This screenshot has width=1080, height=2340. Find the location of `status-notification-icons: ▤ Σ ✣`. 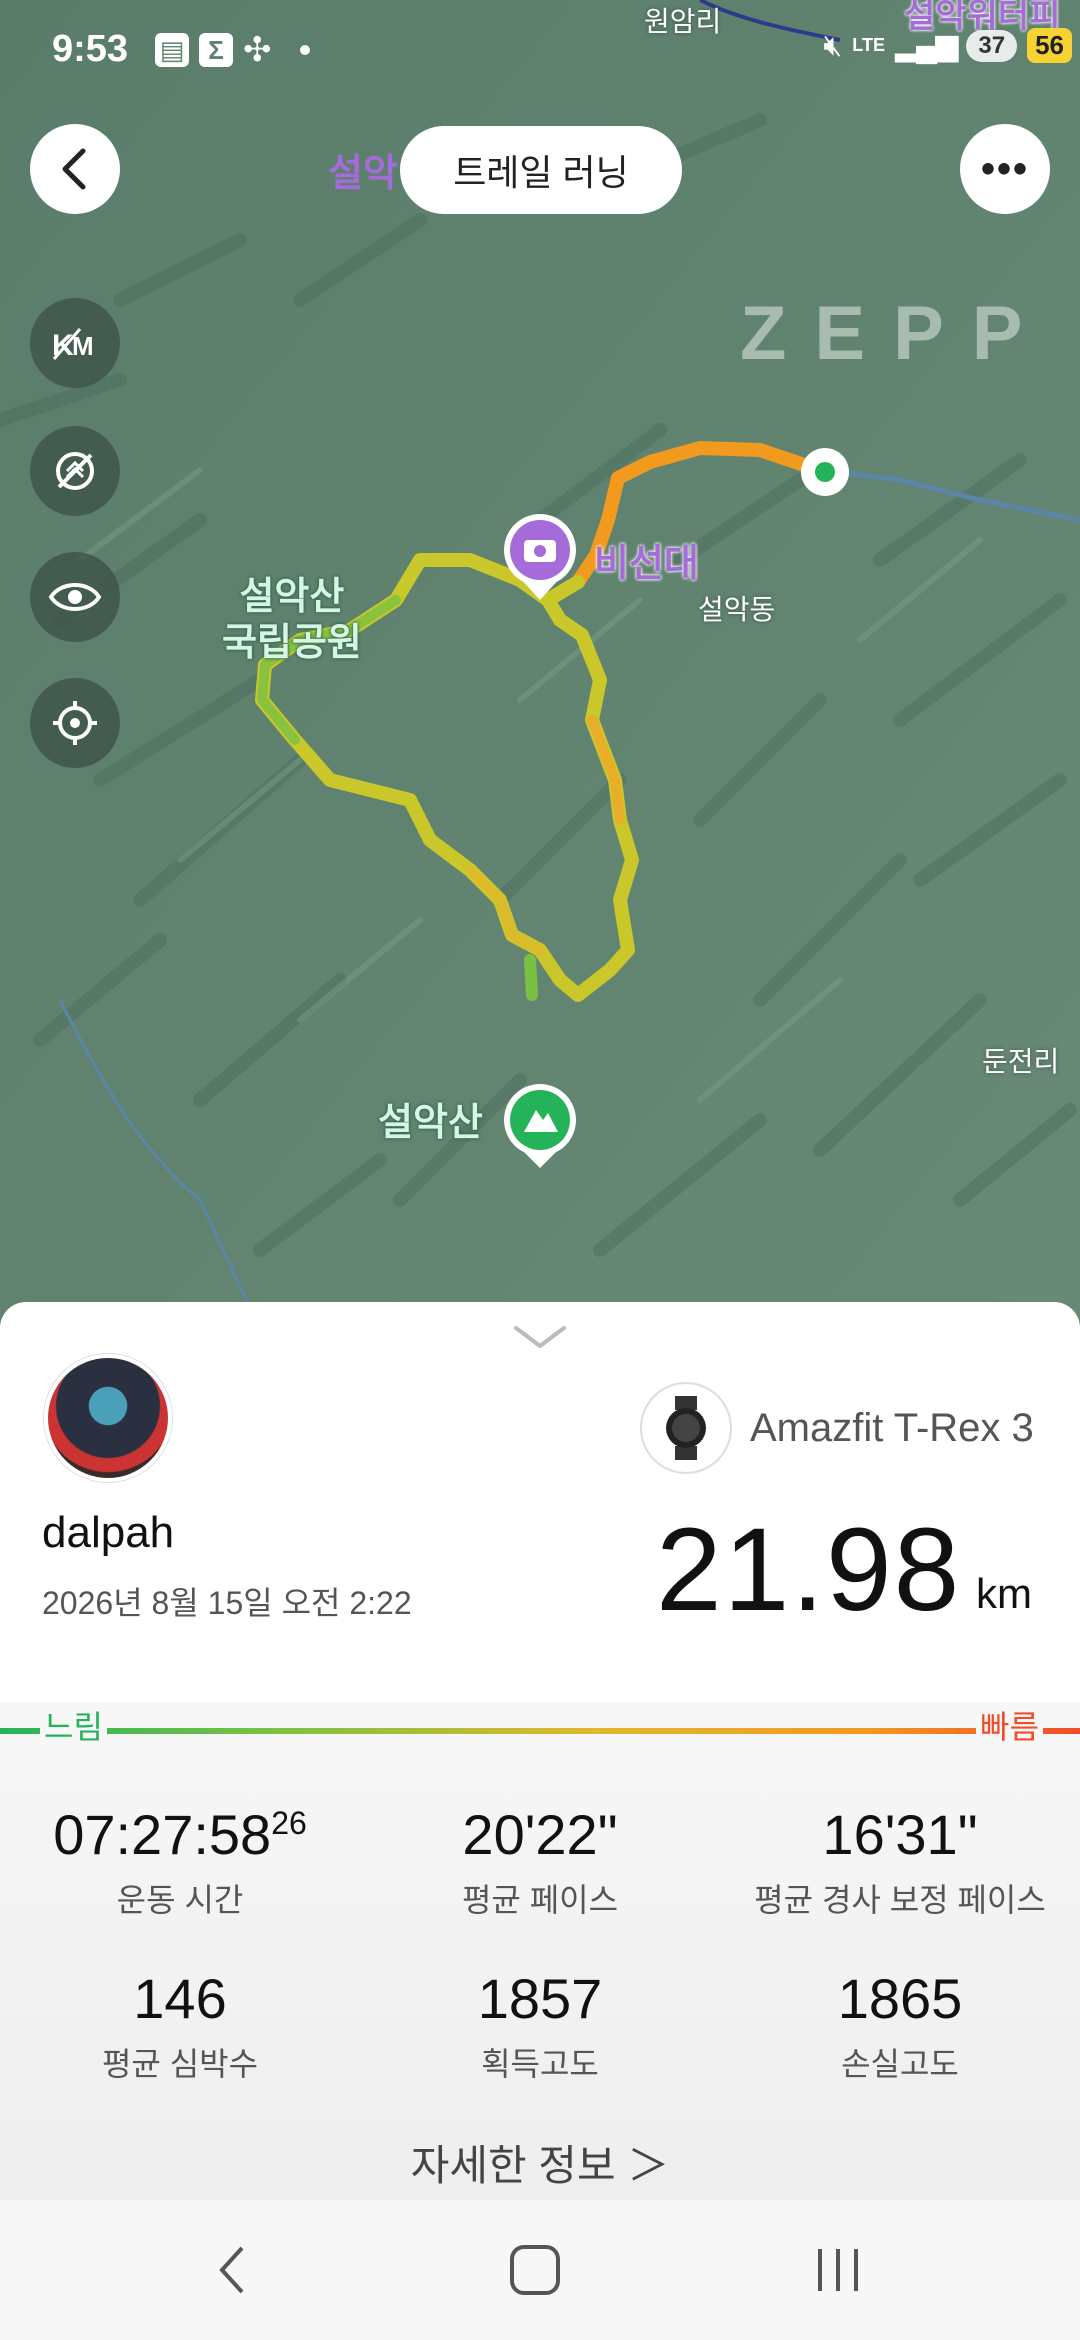

status-notification-icons: ▤ Σ ✣ is located at coordinates (232, 50).